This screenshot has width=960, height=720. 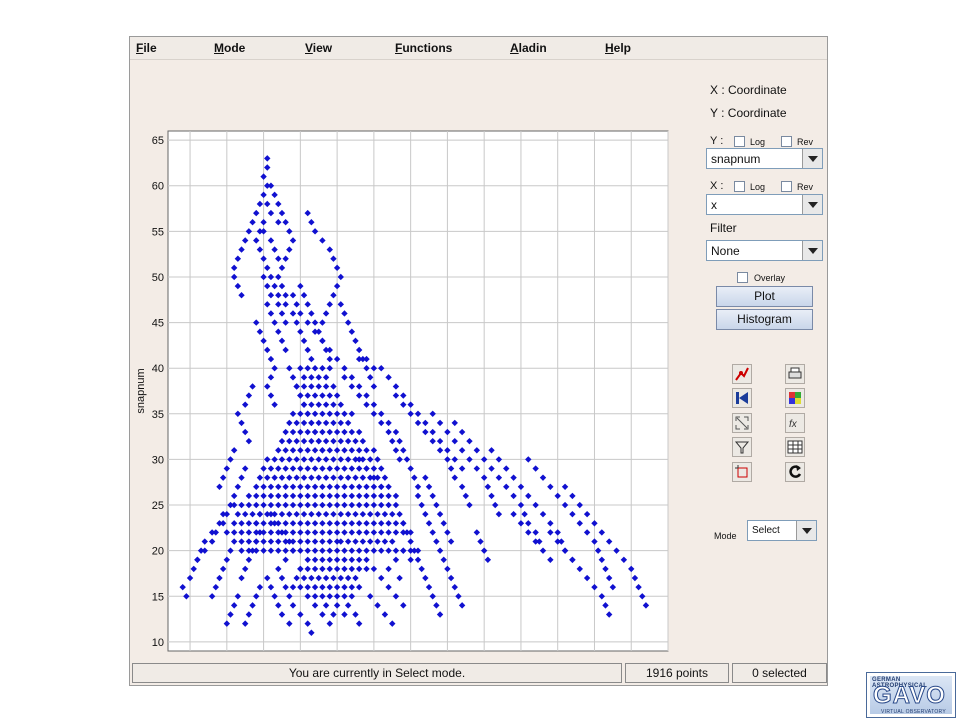 I want to click on y-tick-label: 45, so click(x=158, y=324).